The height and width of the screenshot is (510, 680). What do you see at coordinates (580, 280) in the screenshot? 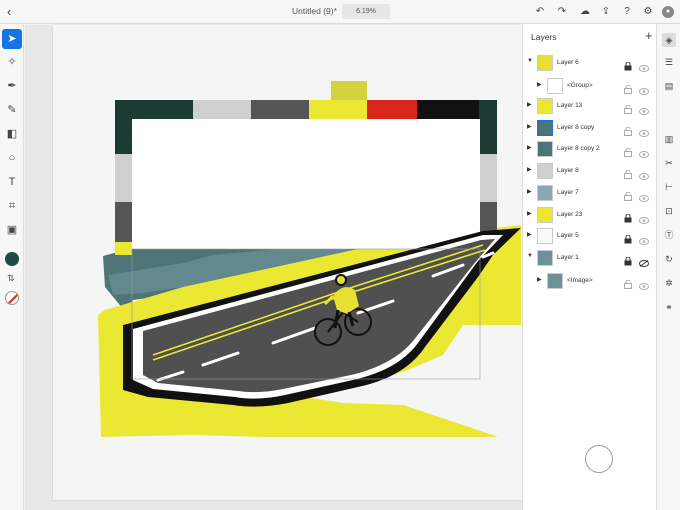
I see `layer-name: <Image>` at bounding box center [580, 280].